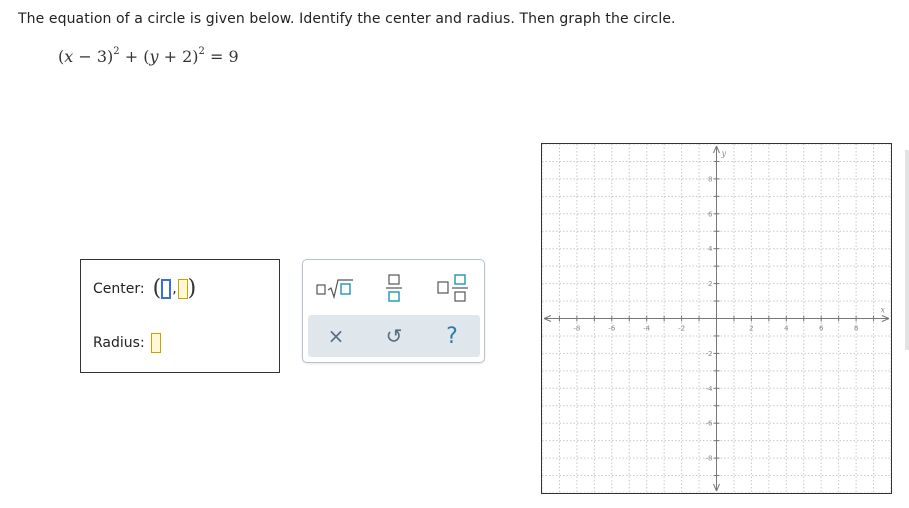  What do you see at coordinates (155, 343) in the screenshot?
I see `radius-input` at bounding box center [155, 343].